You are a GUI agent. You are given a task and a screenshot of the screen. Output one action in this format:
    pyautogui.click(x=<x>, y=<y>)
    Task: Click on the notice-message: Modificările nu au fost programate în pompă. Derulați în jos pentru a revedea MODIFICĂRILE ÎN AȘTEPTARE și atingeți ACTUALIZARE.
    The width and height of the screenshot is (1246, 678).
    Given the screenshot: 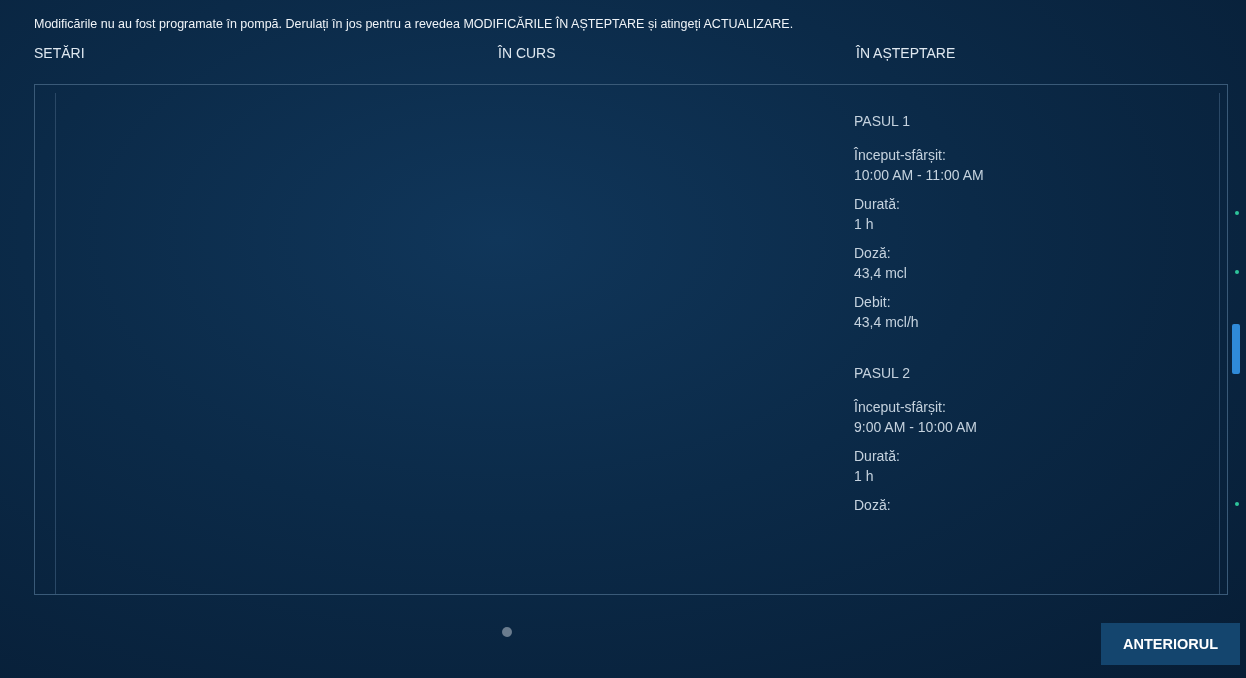 What is the action you would take?
    pyautogui.click(x=414, y=24)
    